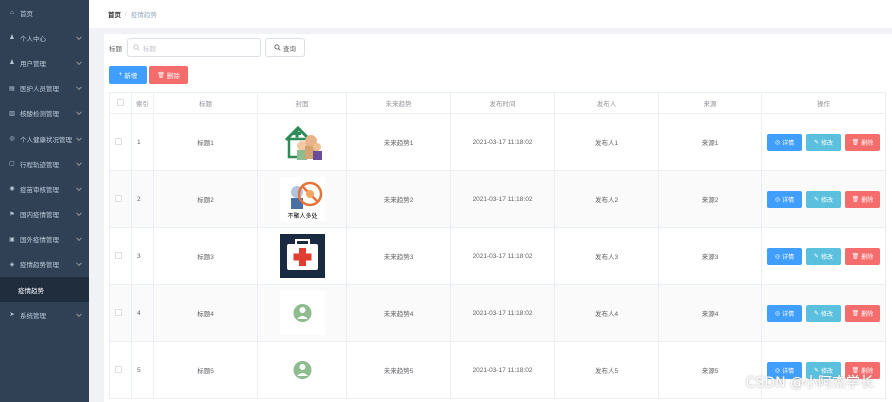 The image size is (892, 402). Describe the element at coordinates (44, 264) in the screenshot. I see `sidebar-item-trend-manage: ◈ 疫情趋势管理` at that location.